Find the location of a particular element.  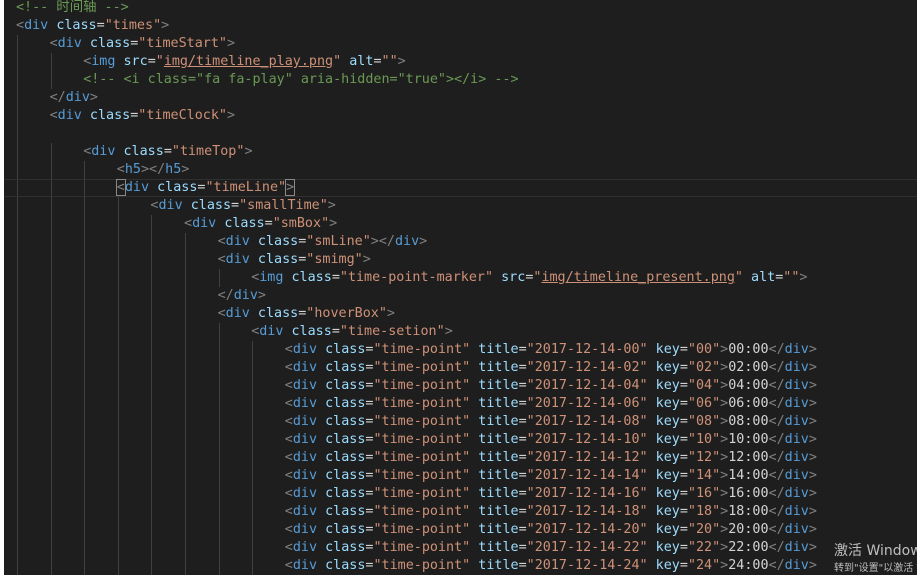

attribute-name: alt is located at coordinates (763, 277).